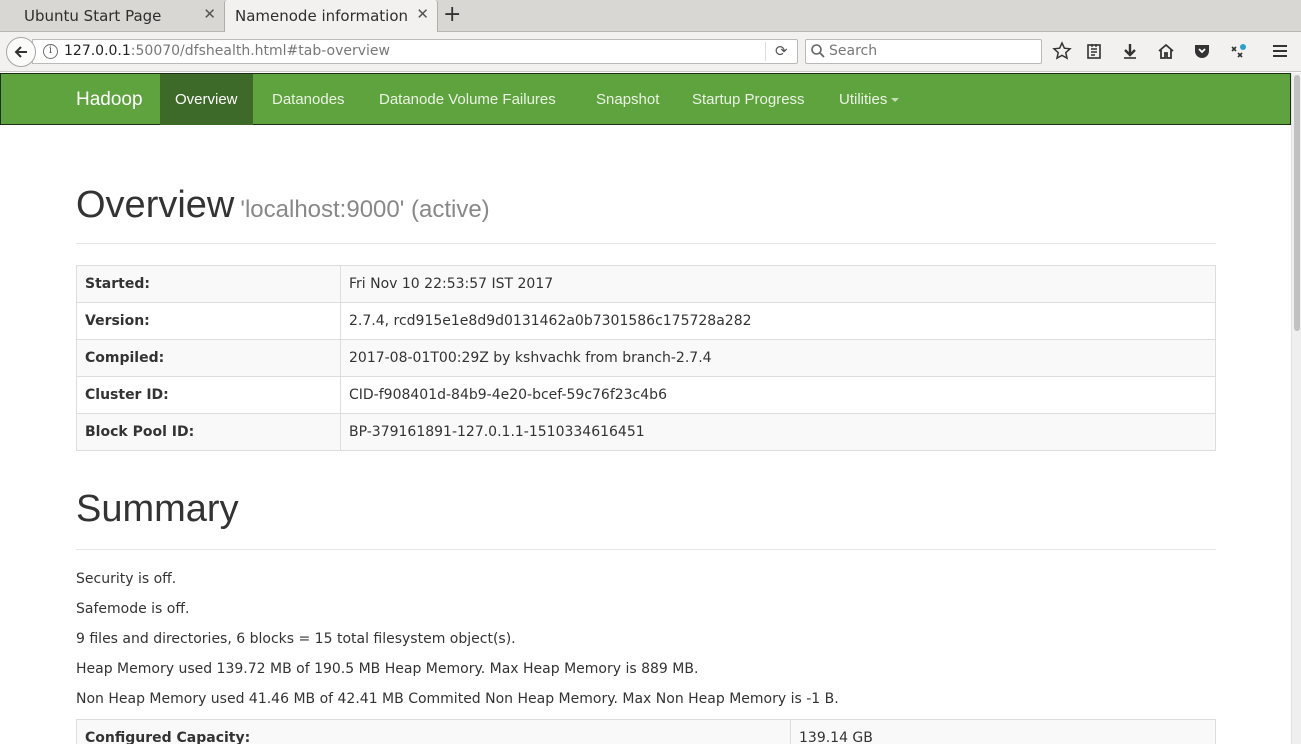 The height and width of the screenshot is (744, 1301). Describe the element at coordinates (1003, 731) in the screenshot. I see `row-value: 139.14 GB` at that location.